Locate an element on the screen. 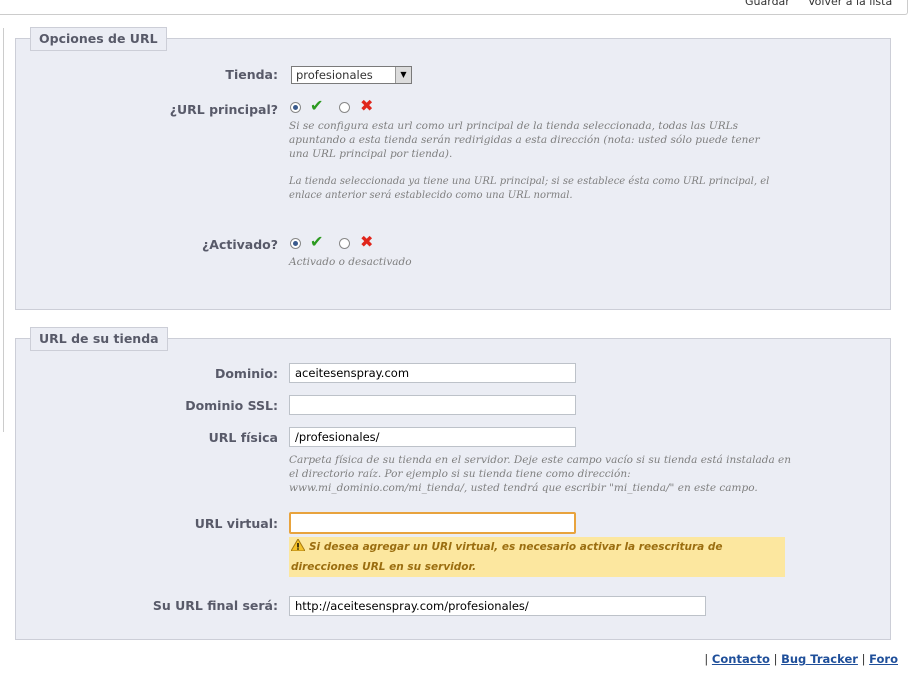  main-url-yes-radio is located at coordinates (295, 107).